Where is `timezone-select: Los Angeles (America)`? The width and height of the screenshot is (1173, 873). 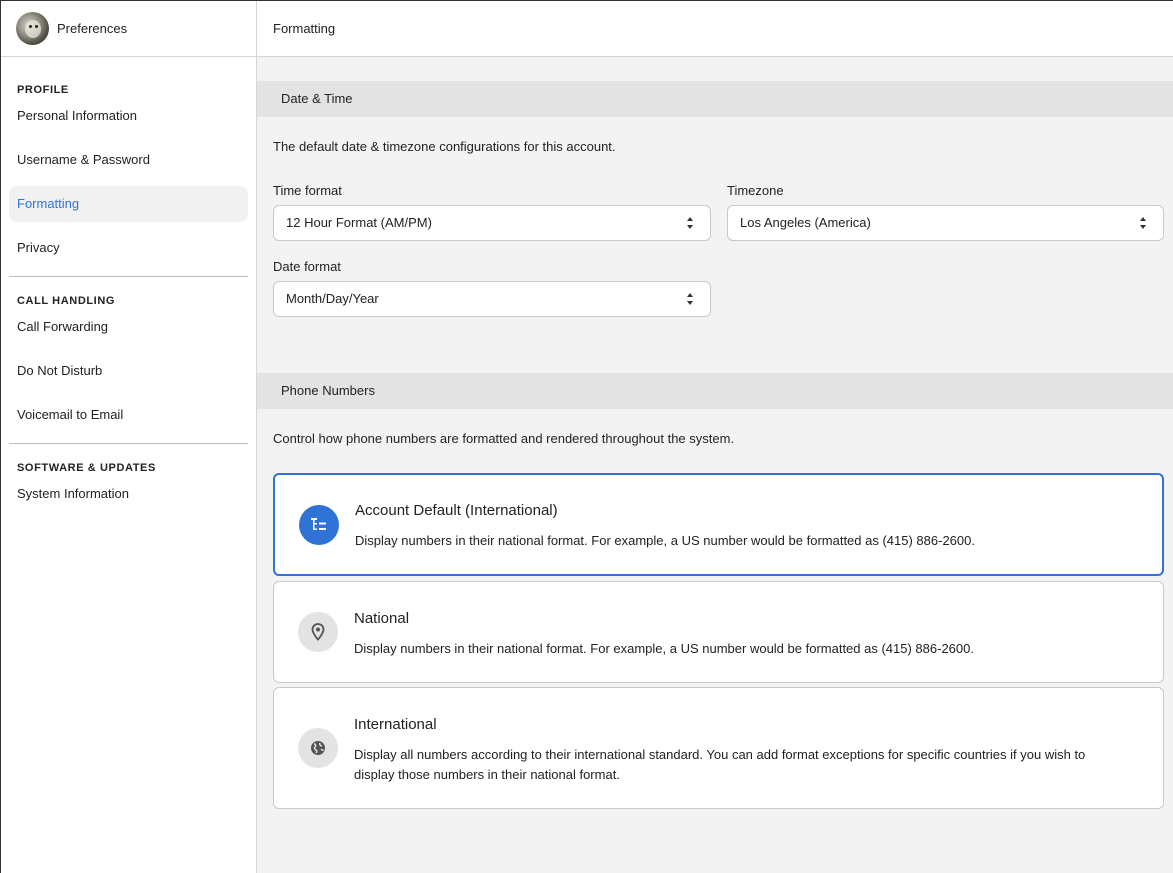
timezone-select: Los Angeles (America) is located at coordinates (945, 223).